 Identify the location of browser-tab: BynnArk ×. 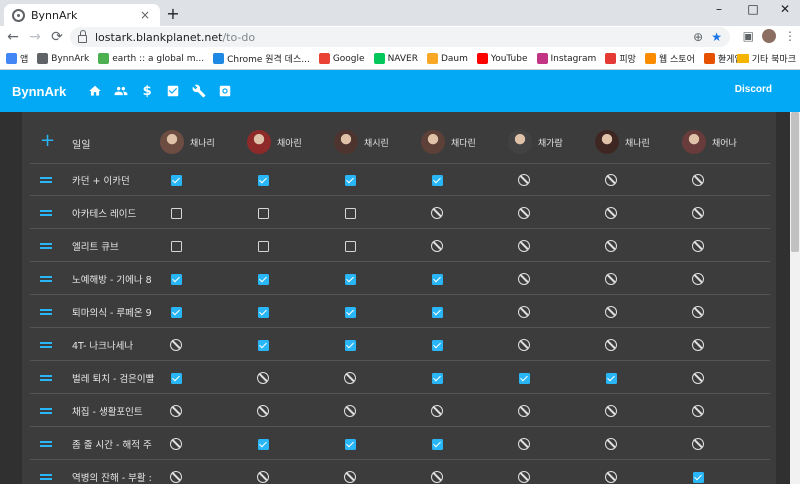
(82, 15).